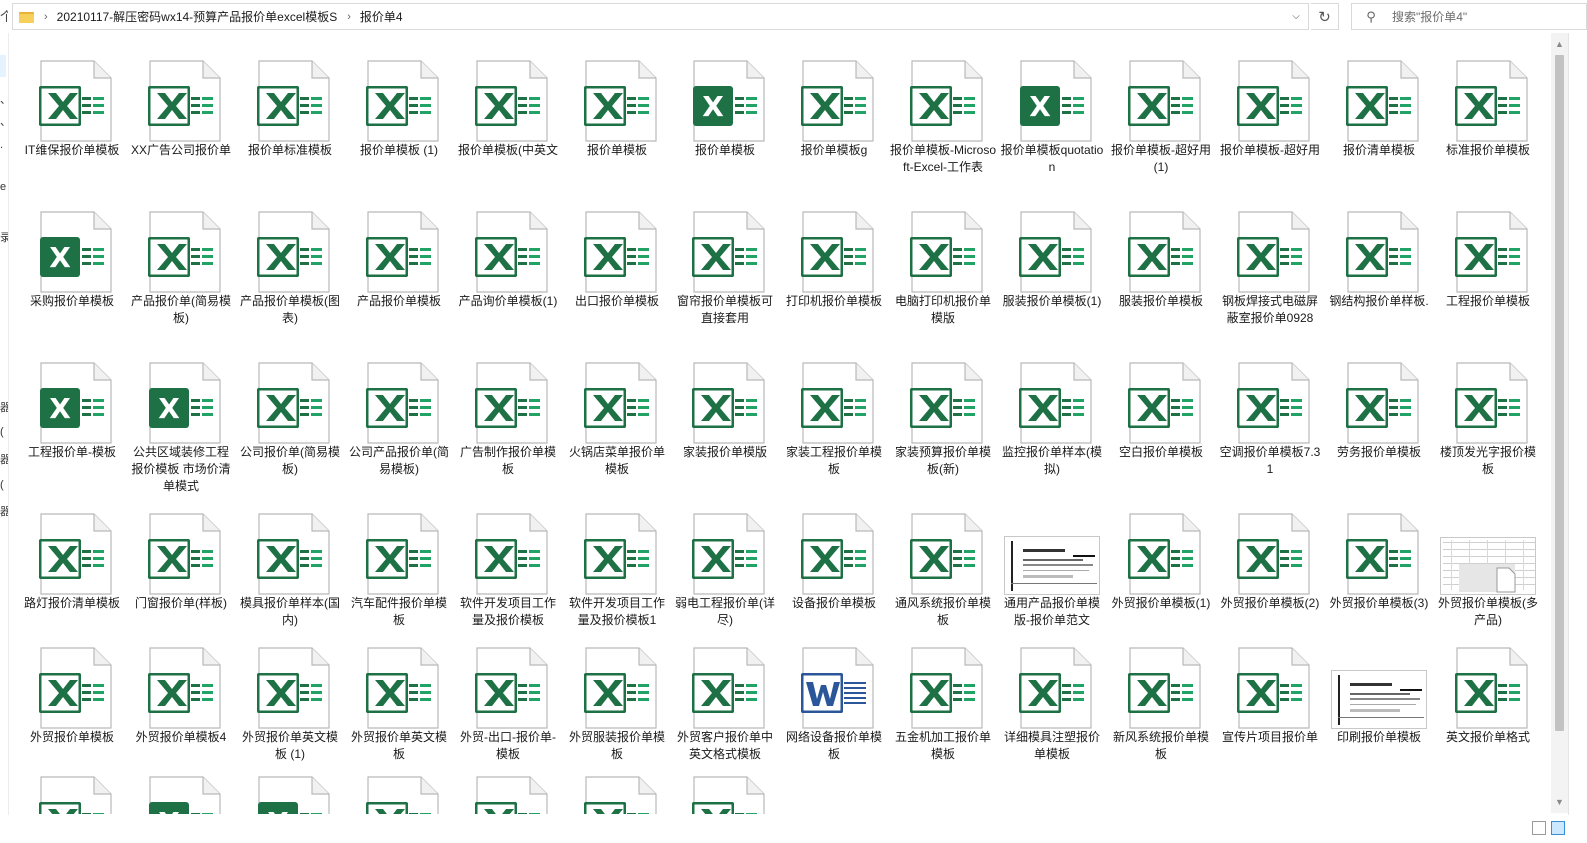 The height and width of the screenshot is (843, 1587). Describe the element at coordinates (1559, 801) in the screenshot. I see `scroll-down-icon: ▼` at that location.